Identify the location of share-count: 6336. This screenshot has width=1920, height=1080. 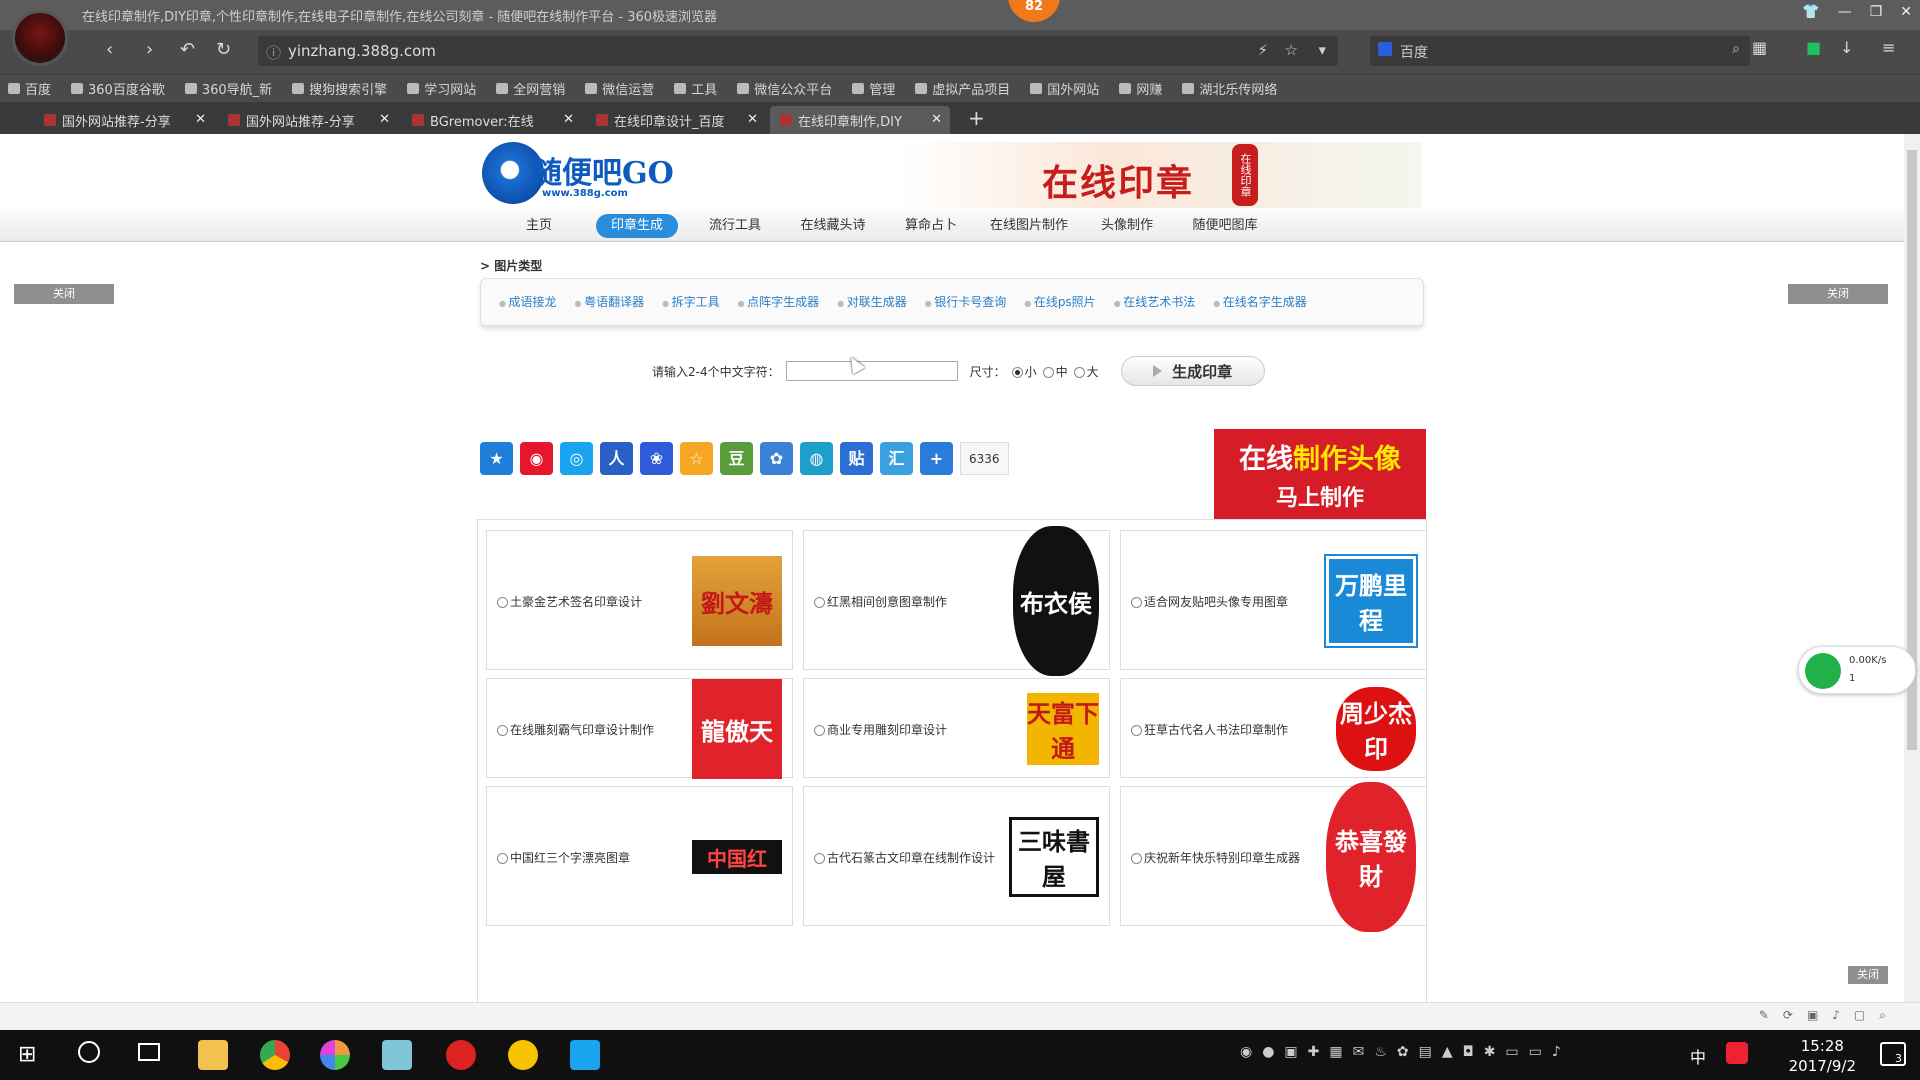
(984, 458).